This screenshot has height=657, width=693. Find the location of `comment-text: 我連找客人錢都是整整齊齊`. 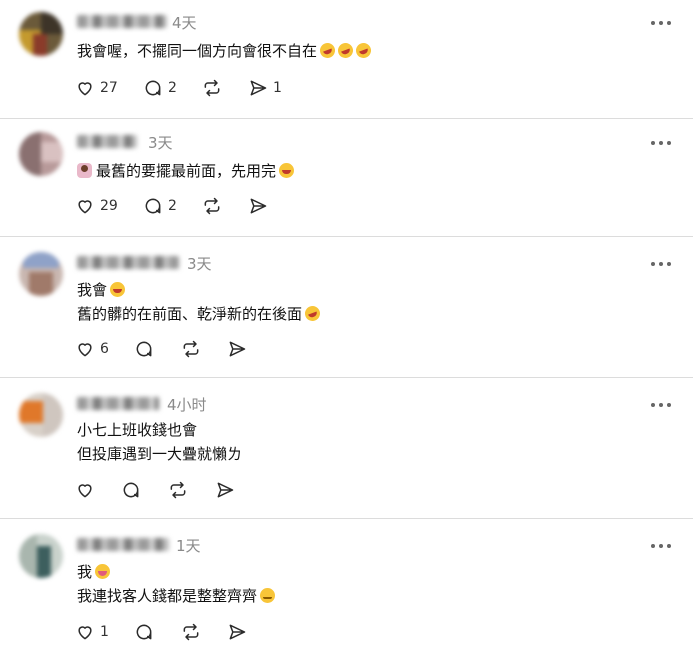

comment-text: 我連找客人錢都是整整齊齊 is located at coordinates (176, 595).